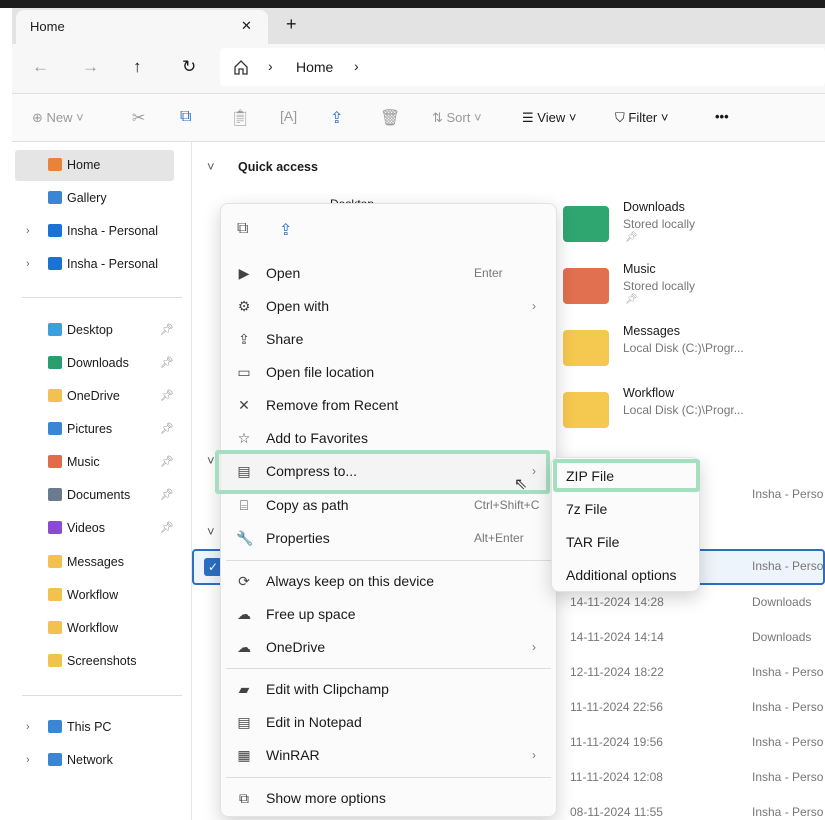 The height and width of the screenshot is (820, 825). What do you see at coordinates (549, 118) in the screenshot?
I see `view-button: ☰ View ˅` at bounding box center [549, 118].